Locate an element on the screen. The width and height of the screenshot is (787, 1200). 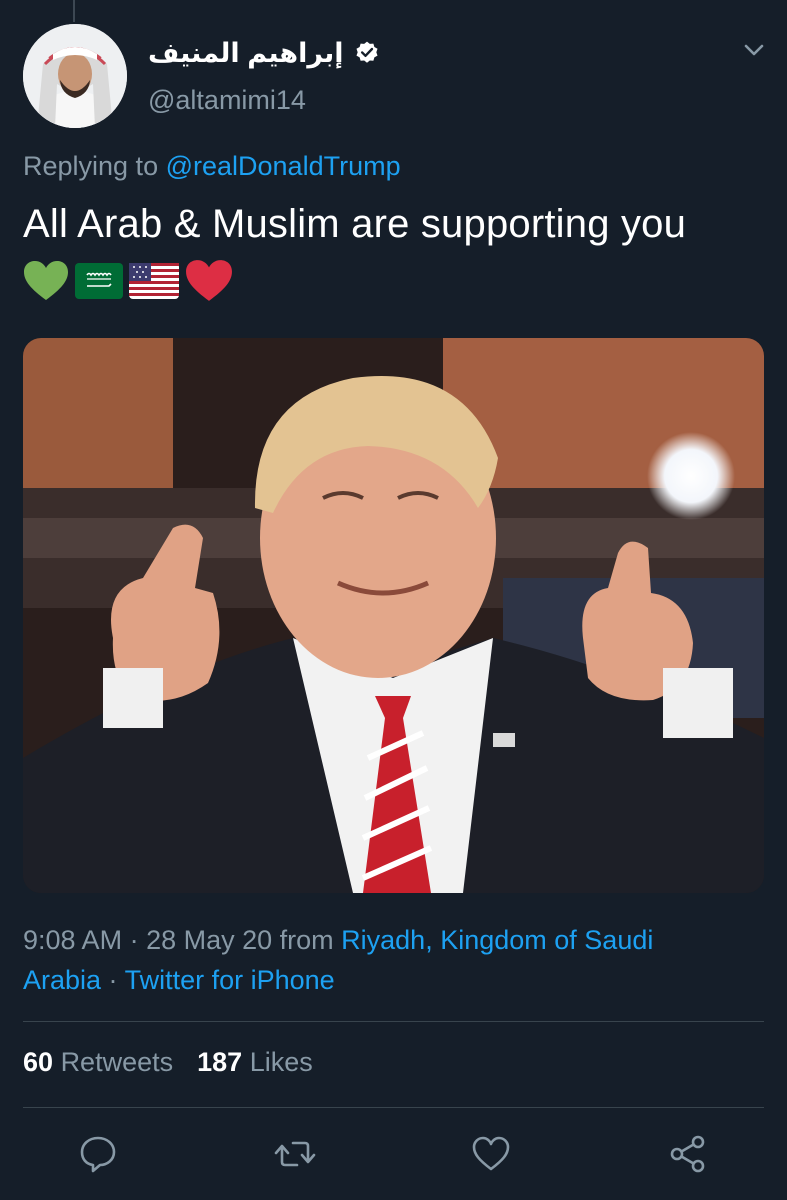
tweet-stats: 60 Retweets 187 Likes is located at coordinates (168, 1062).